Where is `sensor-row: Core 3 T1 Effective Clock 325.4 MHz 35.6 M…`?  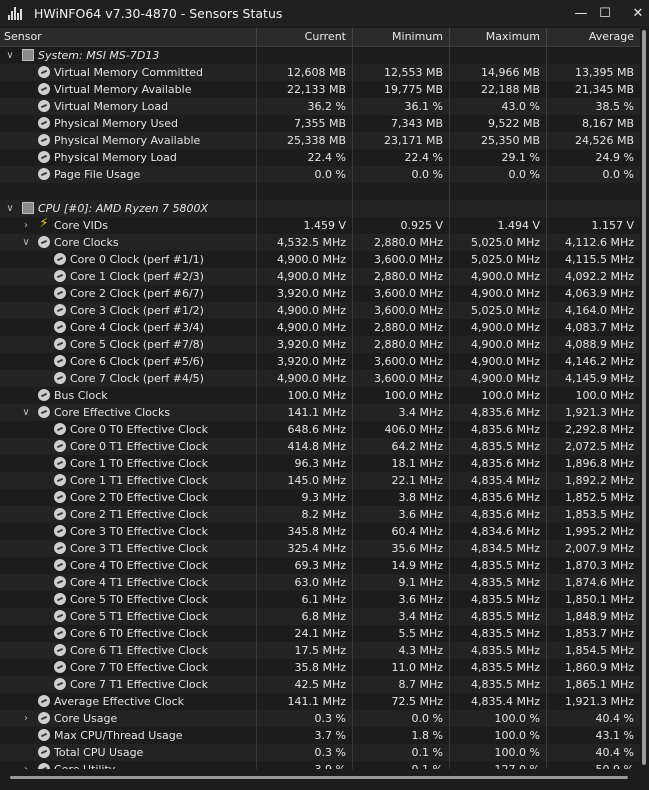 sensor-row: Core 3 T1 Effective Clock 325.4 MHz 35.6 M… is located at coordinates (320, 548).